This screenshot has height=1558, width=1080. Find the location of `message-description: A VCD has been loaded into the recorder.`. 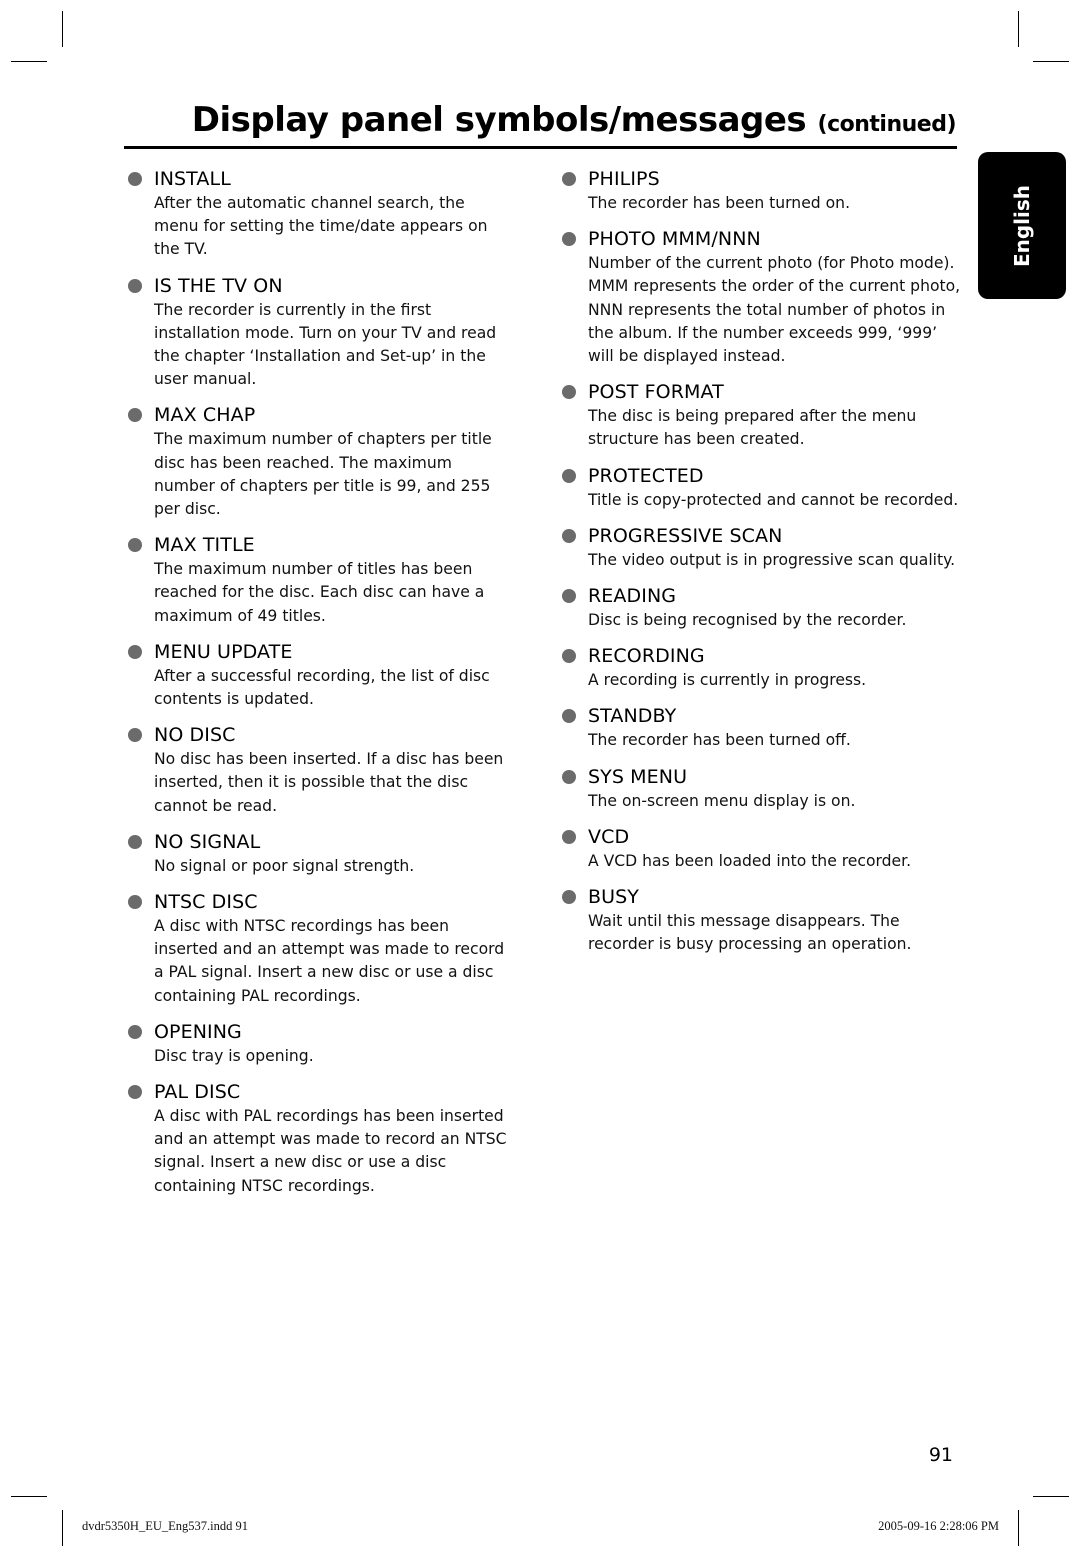

message-description: A VCD has been loaded into the recorder. is located at coordinates (750, 860).